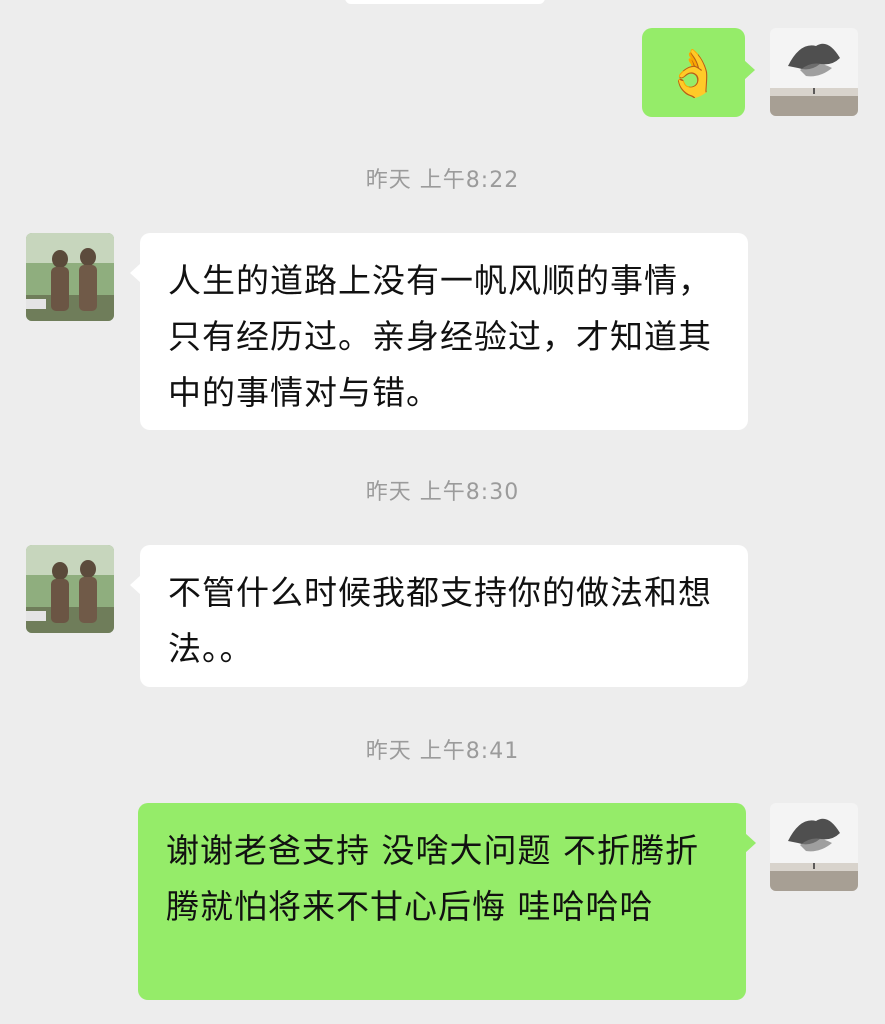 This screenshot has height=1024, width=885. I want to click on incoming-message-bubble: 不管什么时候我都支持你的做法和想法。。, so click(439, 616).